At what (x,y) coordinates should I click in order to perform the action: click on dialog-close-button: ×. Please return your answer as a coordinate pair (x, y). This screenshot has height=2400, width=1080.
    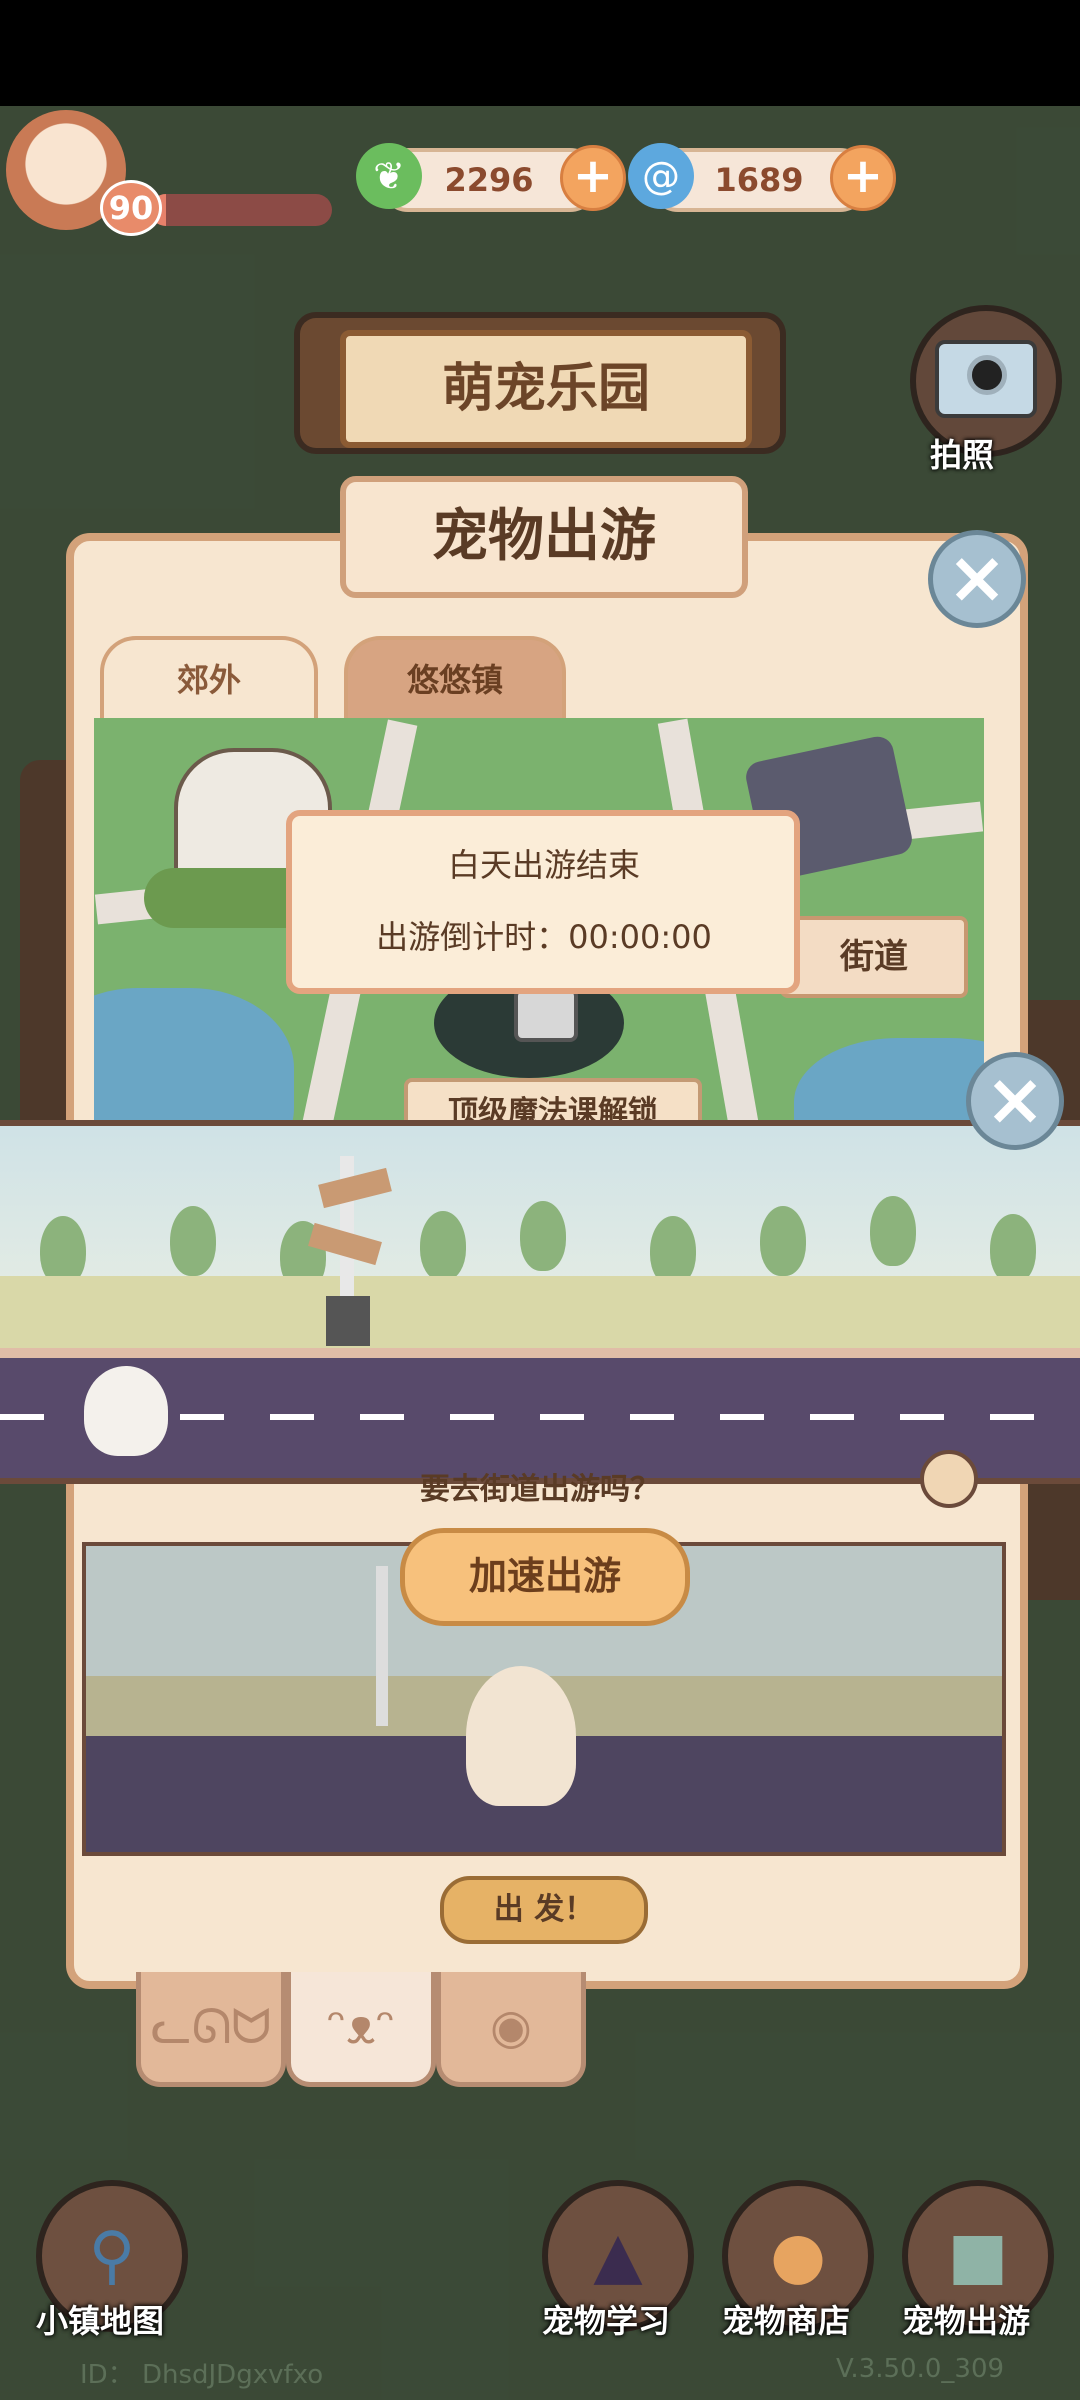
    Looking at the image, I should click on (977, 579).